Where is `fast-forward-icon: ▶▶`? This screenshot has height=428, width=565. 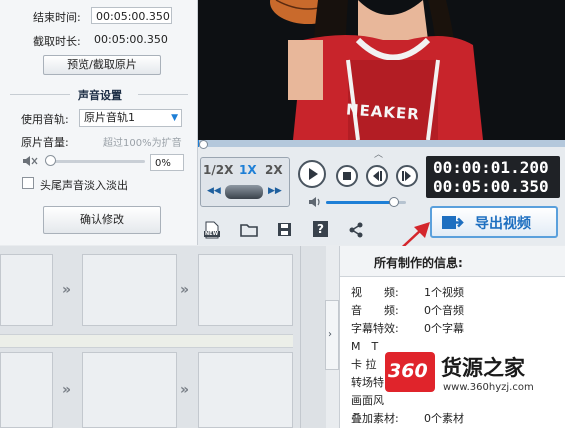 fast-forward-icon: ▶▶ is located at coordinates (275, 191).